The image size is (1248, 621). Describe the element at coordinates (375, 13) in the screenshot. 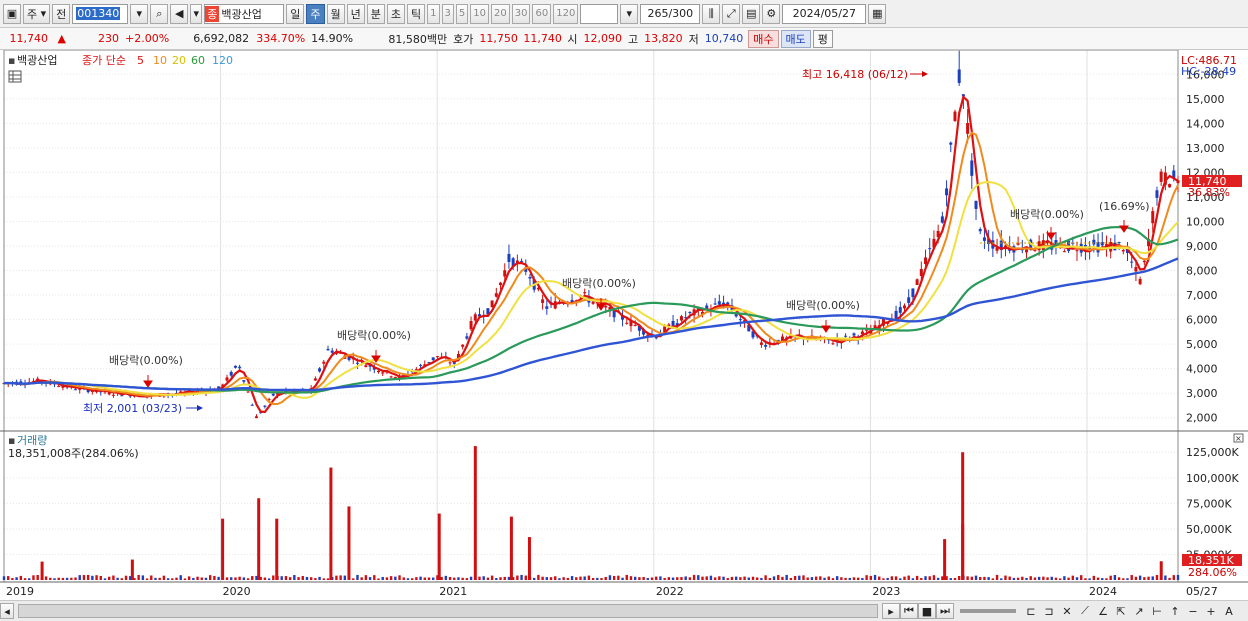

I see `tab-minute: 분` at that location.